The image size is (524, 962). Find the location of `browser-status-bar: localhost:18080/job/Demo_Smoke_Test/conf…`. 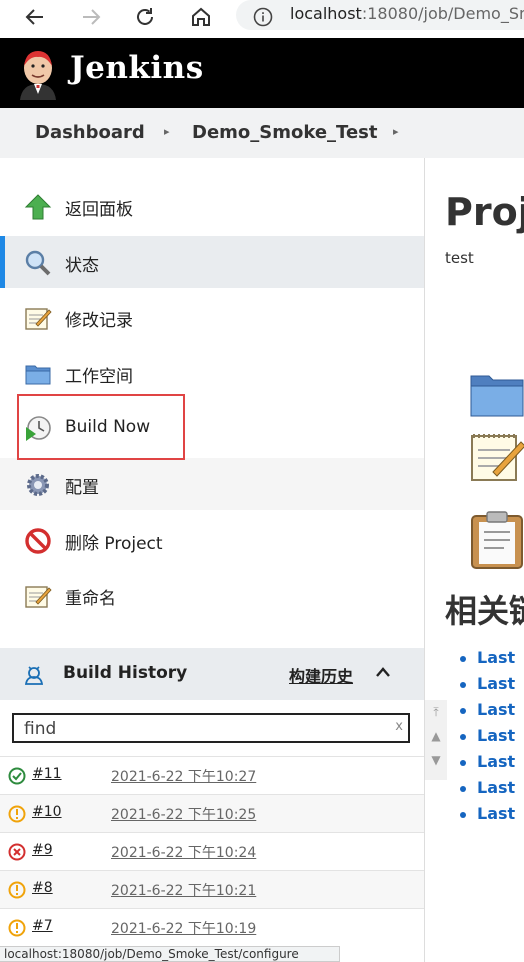

browser-status-bar: localhost:18080/job/Demo_Smoke_Test/conf… is located at coordinates (170, 954).